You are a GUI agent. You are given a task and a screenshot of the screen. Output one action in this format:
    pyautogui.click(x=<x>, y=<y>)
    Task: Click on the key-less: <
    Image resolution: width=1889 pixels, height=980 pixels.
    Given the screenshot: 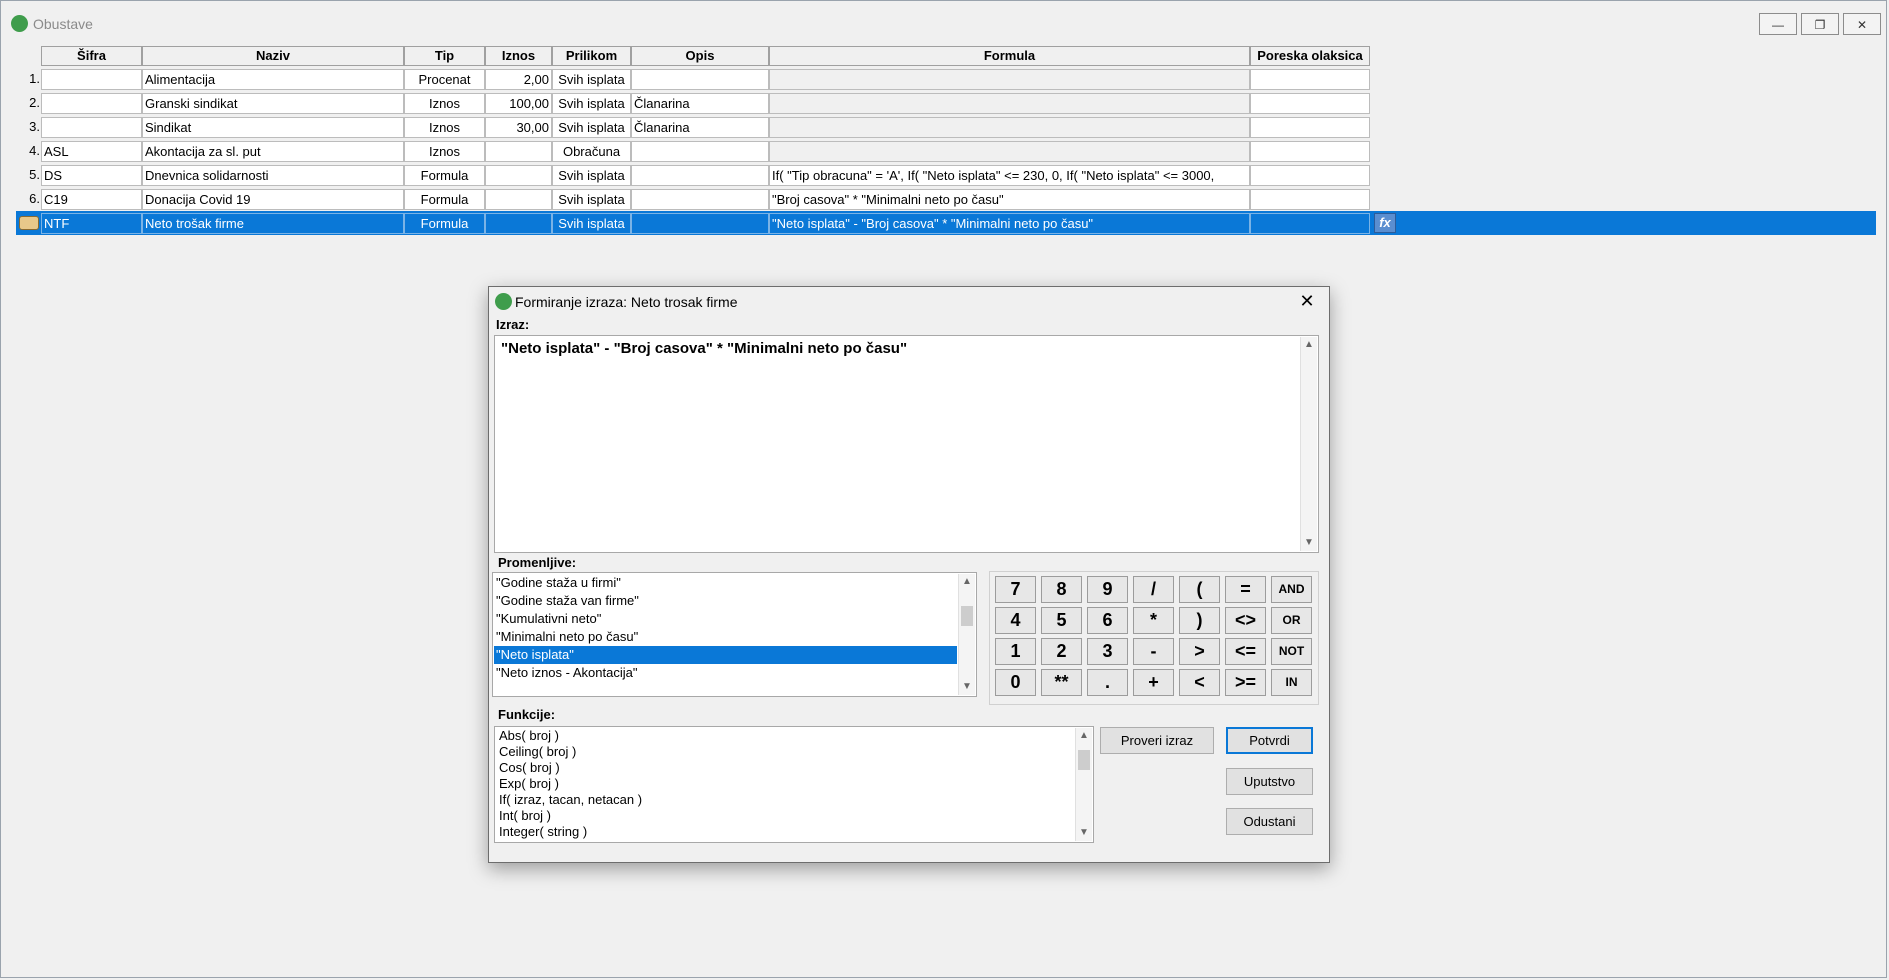 What is the action you would take?
    pyautogui.click(x=1199, y=682)
    